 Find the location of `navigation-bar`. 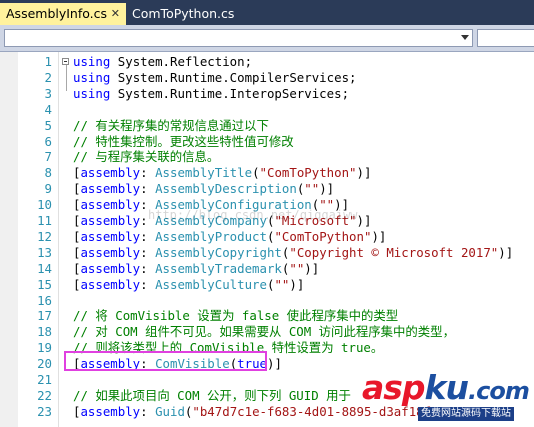

navigation-bar is located at coordinates (267, 38).